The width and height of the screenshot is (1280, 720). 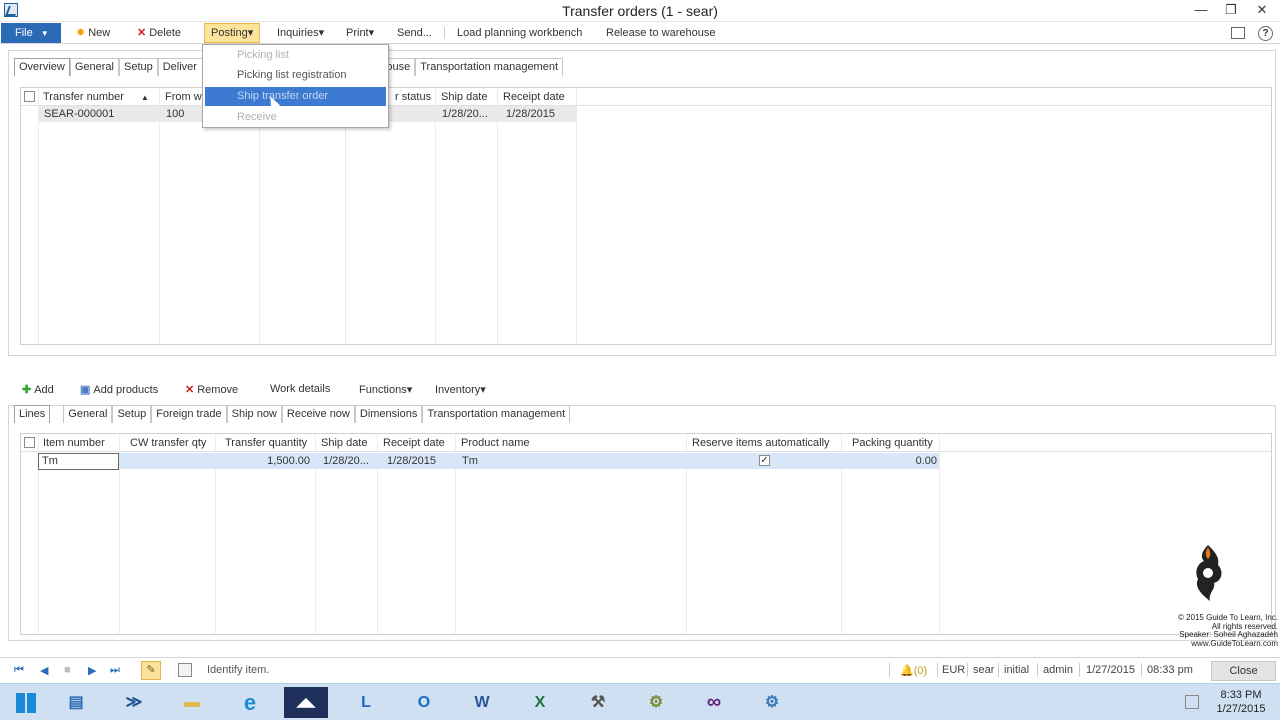 I want to click on delete-button: ✕ Delete, so click(x=159, y=34).